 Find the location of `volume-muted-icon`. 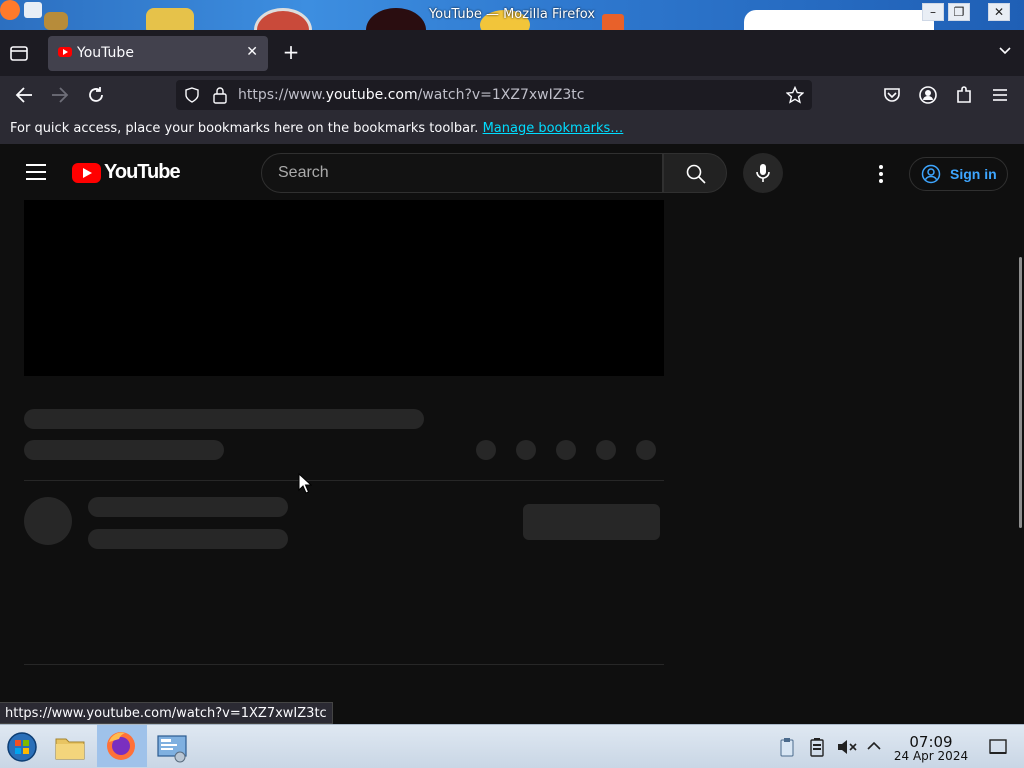

volume-muted-icon is located at coordinates (847, 747).